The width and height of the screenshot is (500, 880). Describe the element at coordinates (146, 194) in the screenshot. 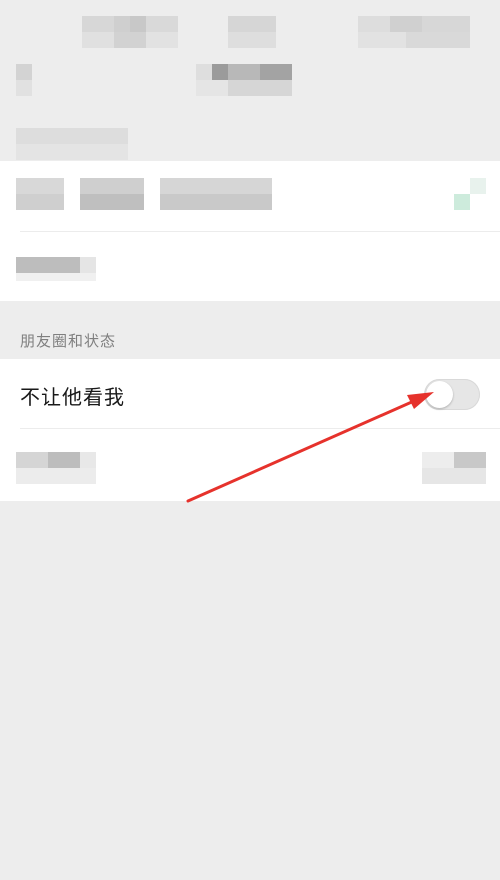

I see `blurred-row-text` at that location.